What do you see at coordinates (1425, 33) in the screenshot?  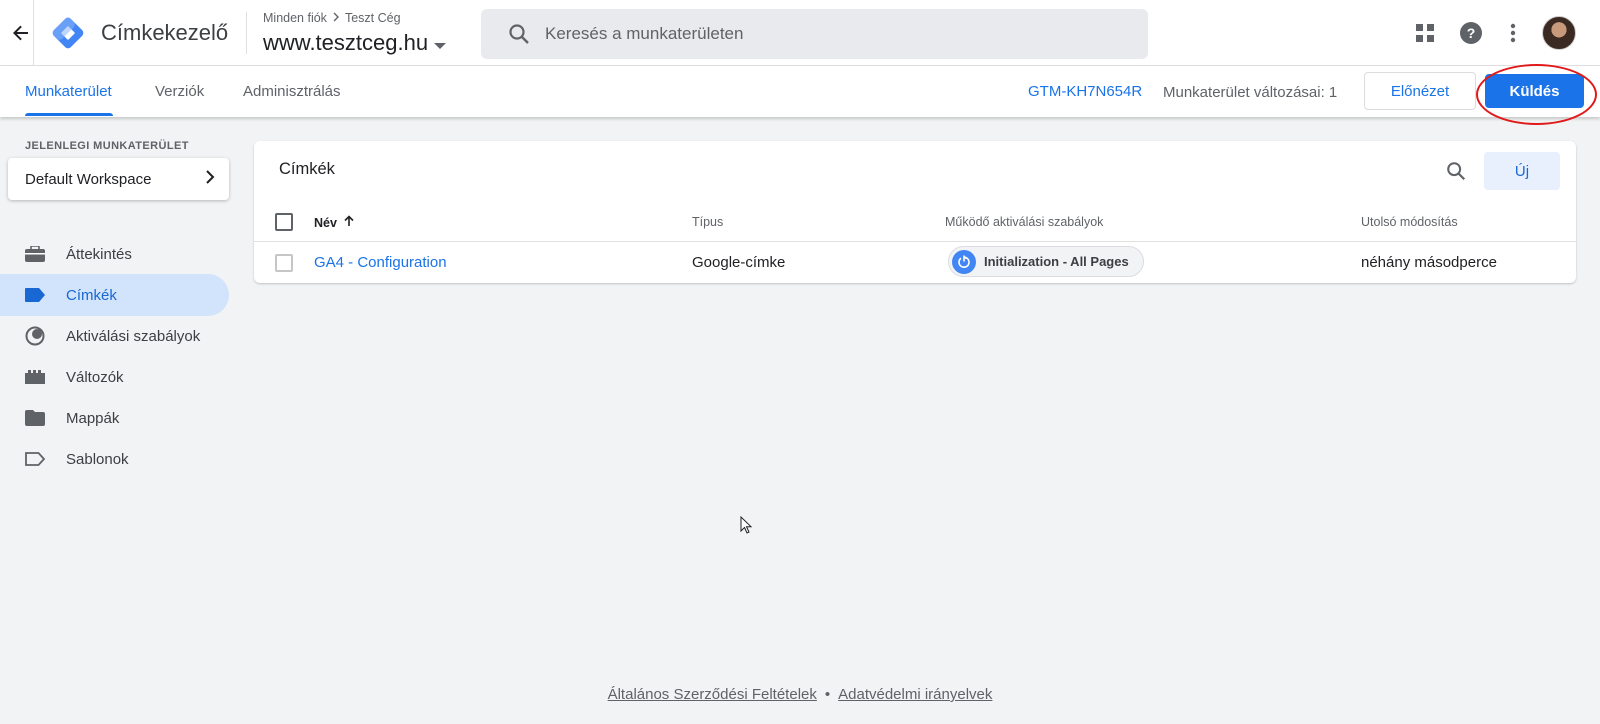 I see `apps-grid-icon` at bounding box center [1425, 33].